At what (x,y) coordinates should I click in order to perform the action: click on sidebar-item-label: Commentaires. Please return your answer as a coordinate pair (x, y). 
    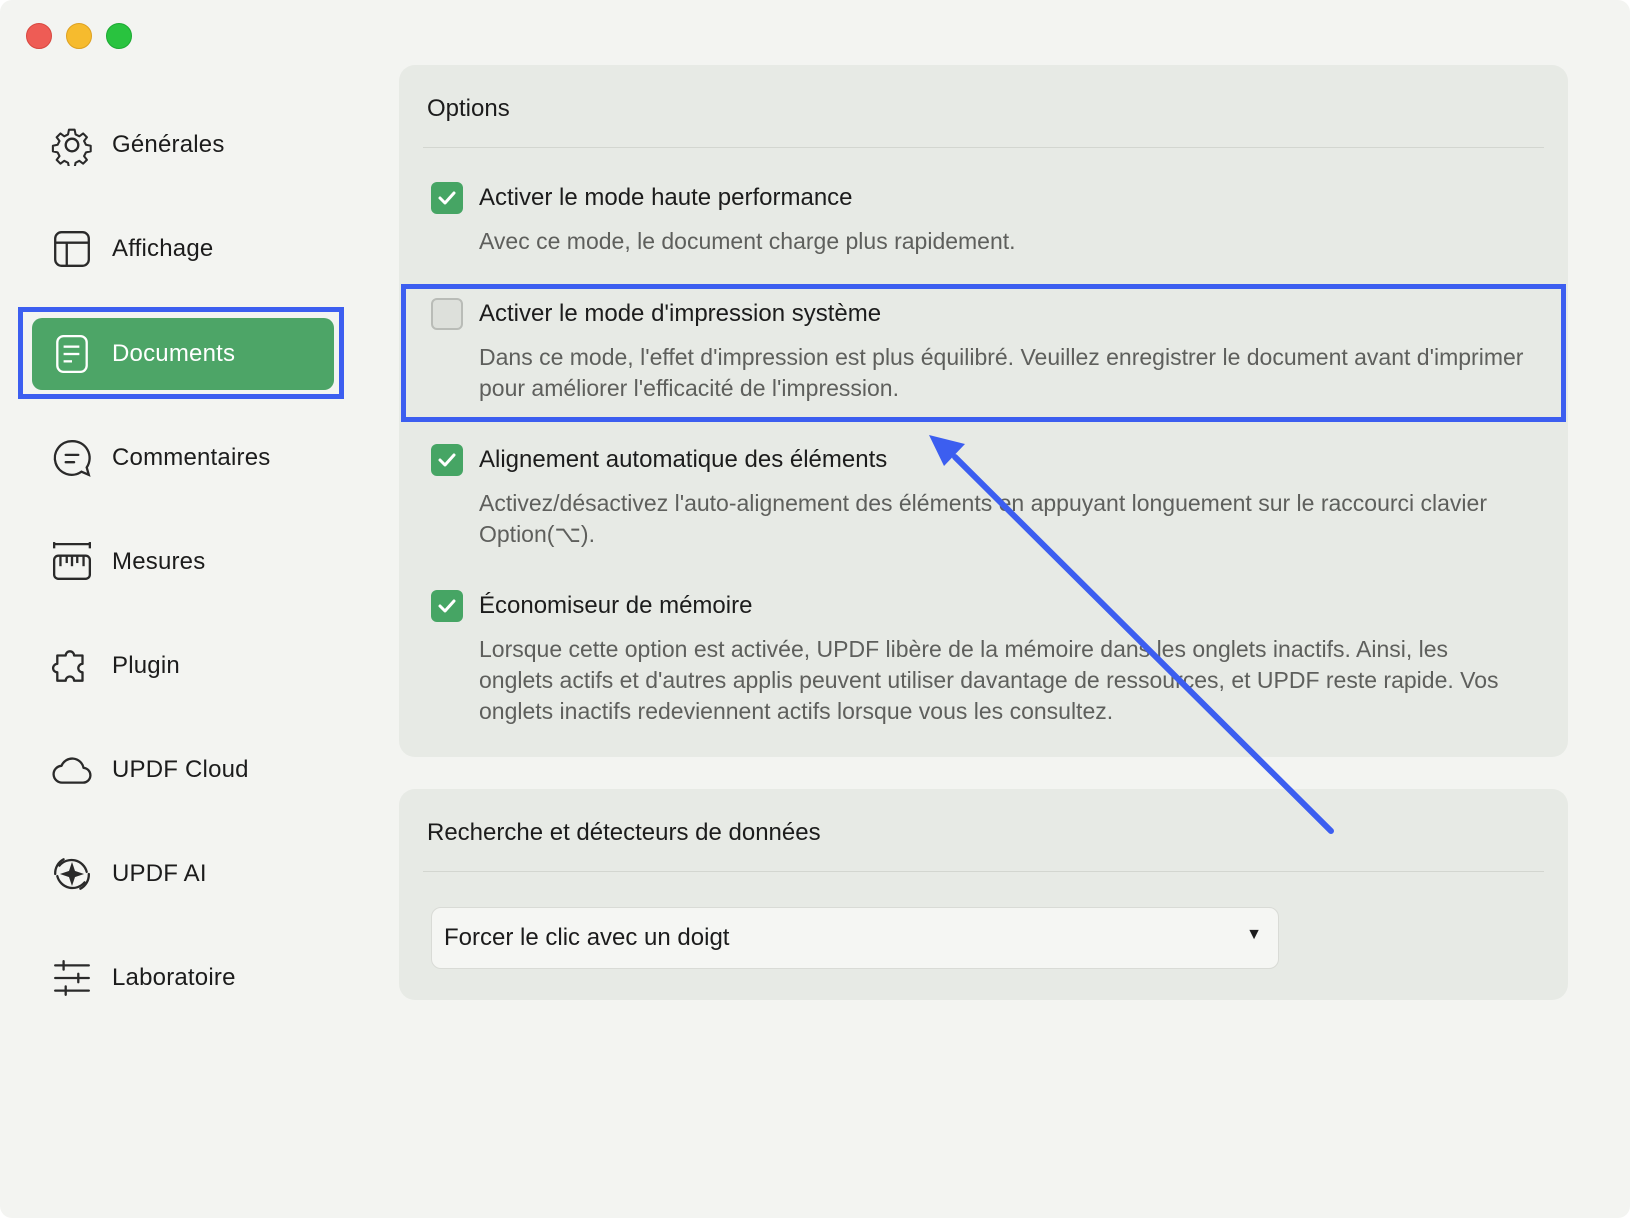
    Looking at the image, I should click on (191, 457).